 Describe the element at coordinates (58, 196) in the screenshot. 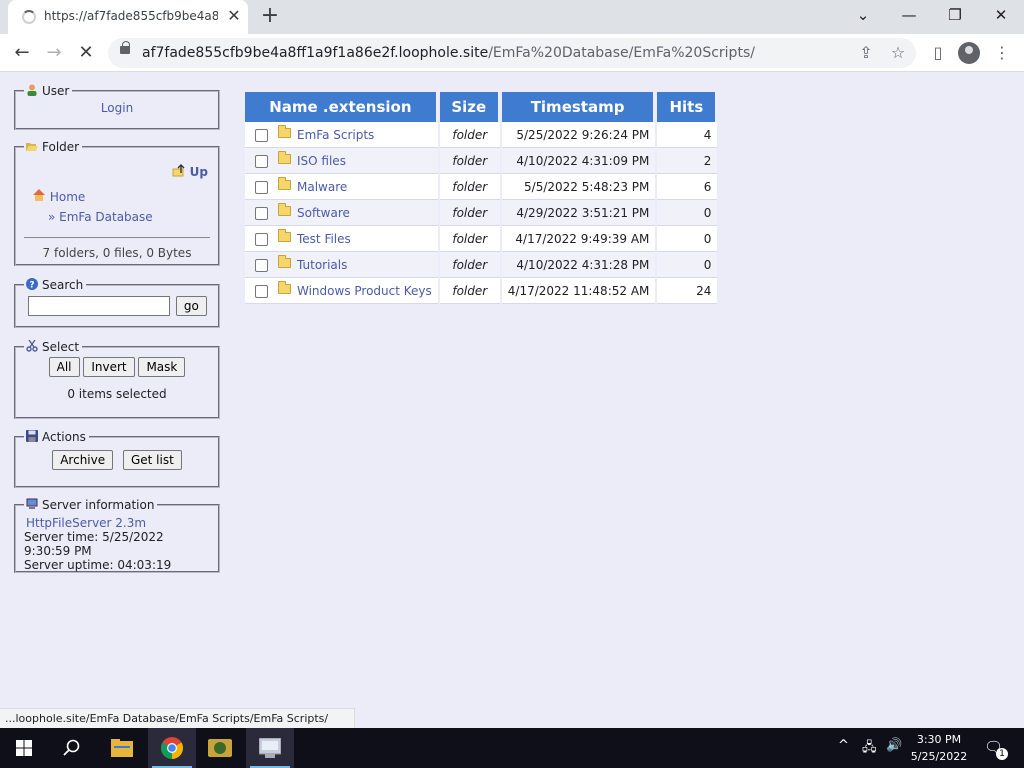

I see `home-link: Home` at that location.